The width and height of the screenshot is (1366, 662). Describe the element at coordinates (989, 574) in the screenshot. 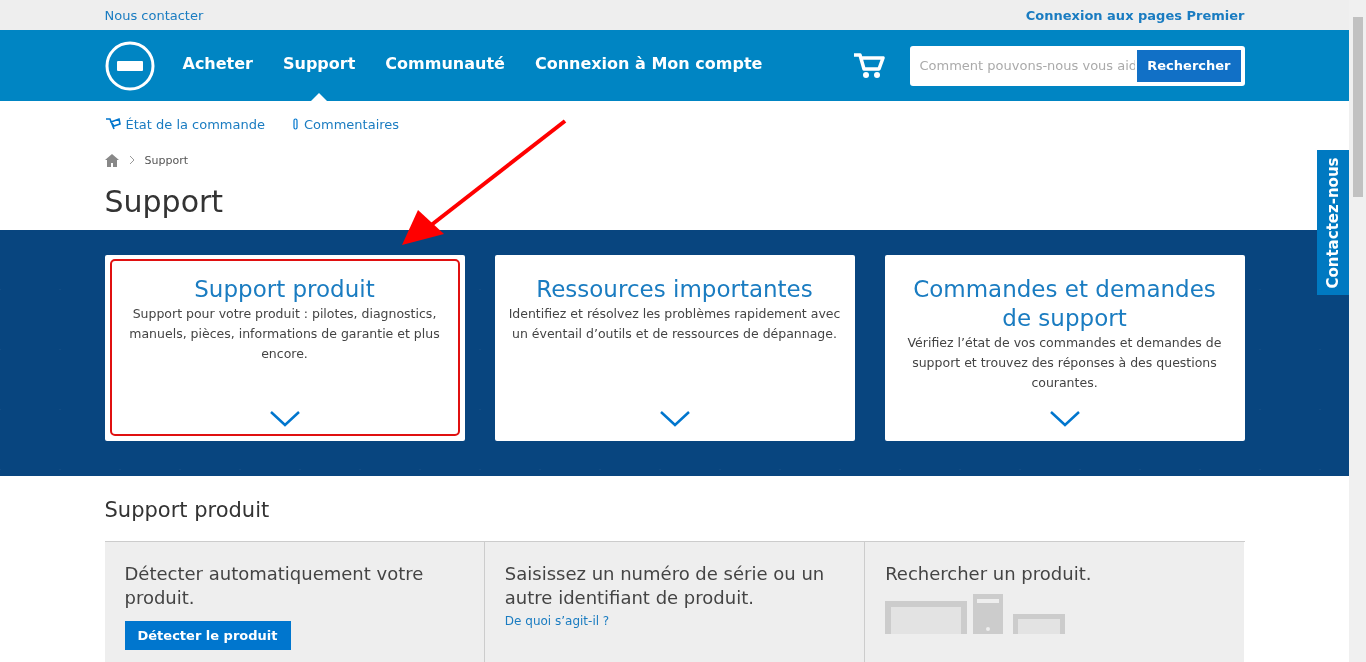

I see `panel-title: Rechercher un produit.` at that location.